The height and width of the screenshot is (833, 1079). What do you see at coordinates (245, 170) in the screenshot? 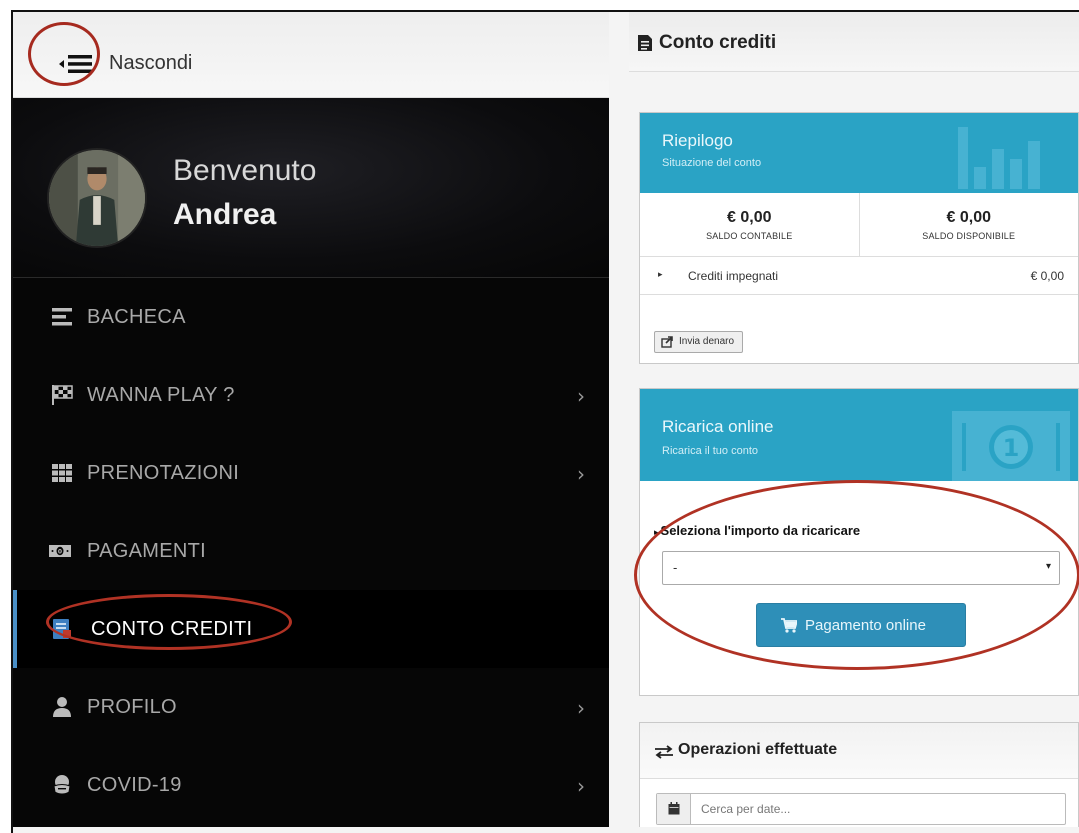
I see `welcome-text: Benvenuto` at bounding box center [245, 170].